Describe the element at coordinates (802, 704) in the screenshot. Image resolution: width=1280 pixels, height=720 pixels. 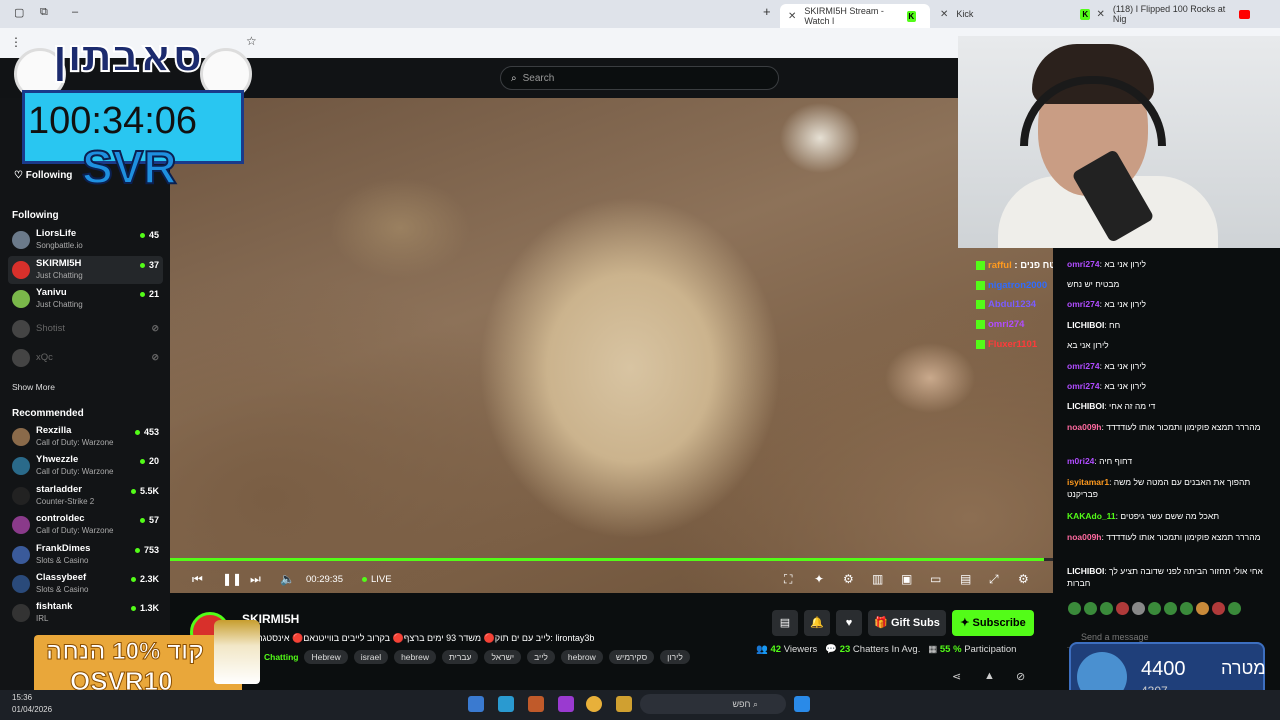
I see `windows-start-icon` at that location.